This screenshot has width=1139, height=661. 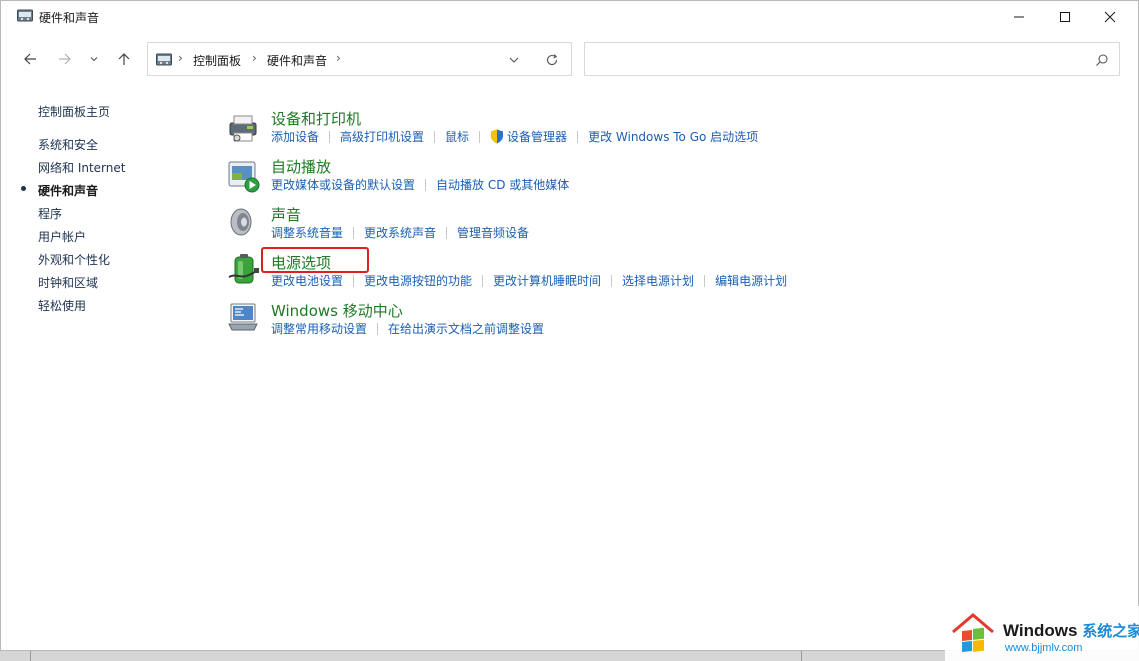 I want to click on autoplay-icon, so click(x=244, y=176).